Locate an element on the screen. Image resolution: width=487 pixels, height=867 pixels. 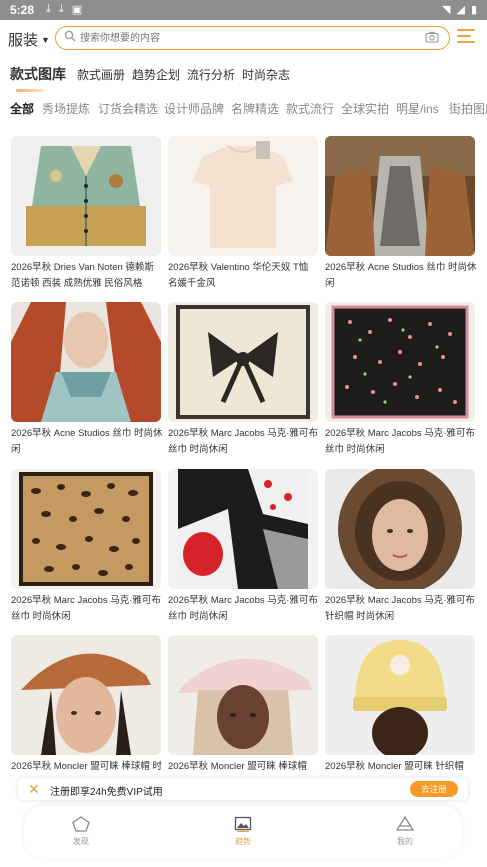
product-card: 2026早秋 Marc Jacobs 马克·雅可布 针织帽 时尚休闲 is located at coordinates (401, 547).